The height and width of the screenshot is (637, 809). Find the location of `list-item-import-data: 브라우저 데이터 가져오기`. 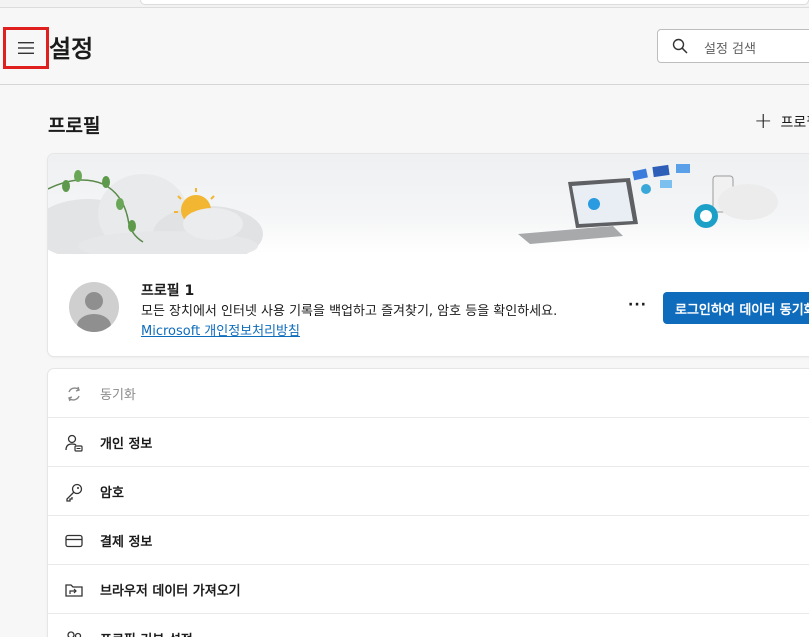

list-item-import-data: 브라우저 데이터 가져오기 is located at coordinates (428, 589).